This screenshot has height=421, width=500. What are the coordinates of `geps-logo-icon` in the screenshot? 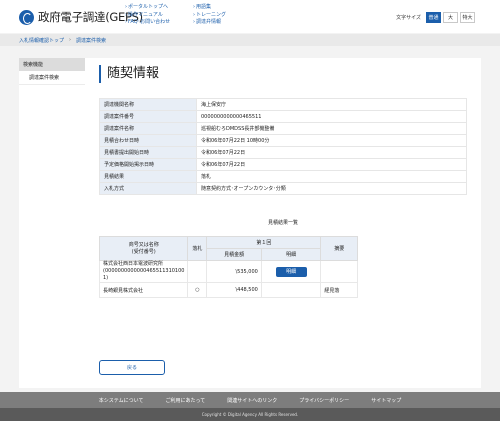 It's located at (26, 17).